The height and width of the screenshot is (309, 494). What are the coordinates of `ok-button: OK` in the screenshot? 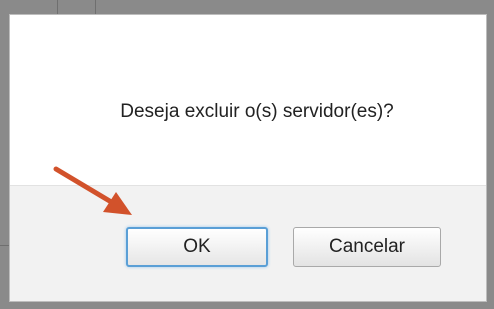 It's located at (197, 247).